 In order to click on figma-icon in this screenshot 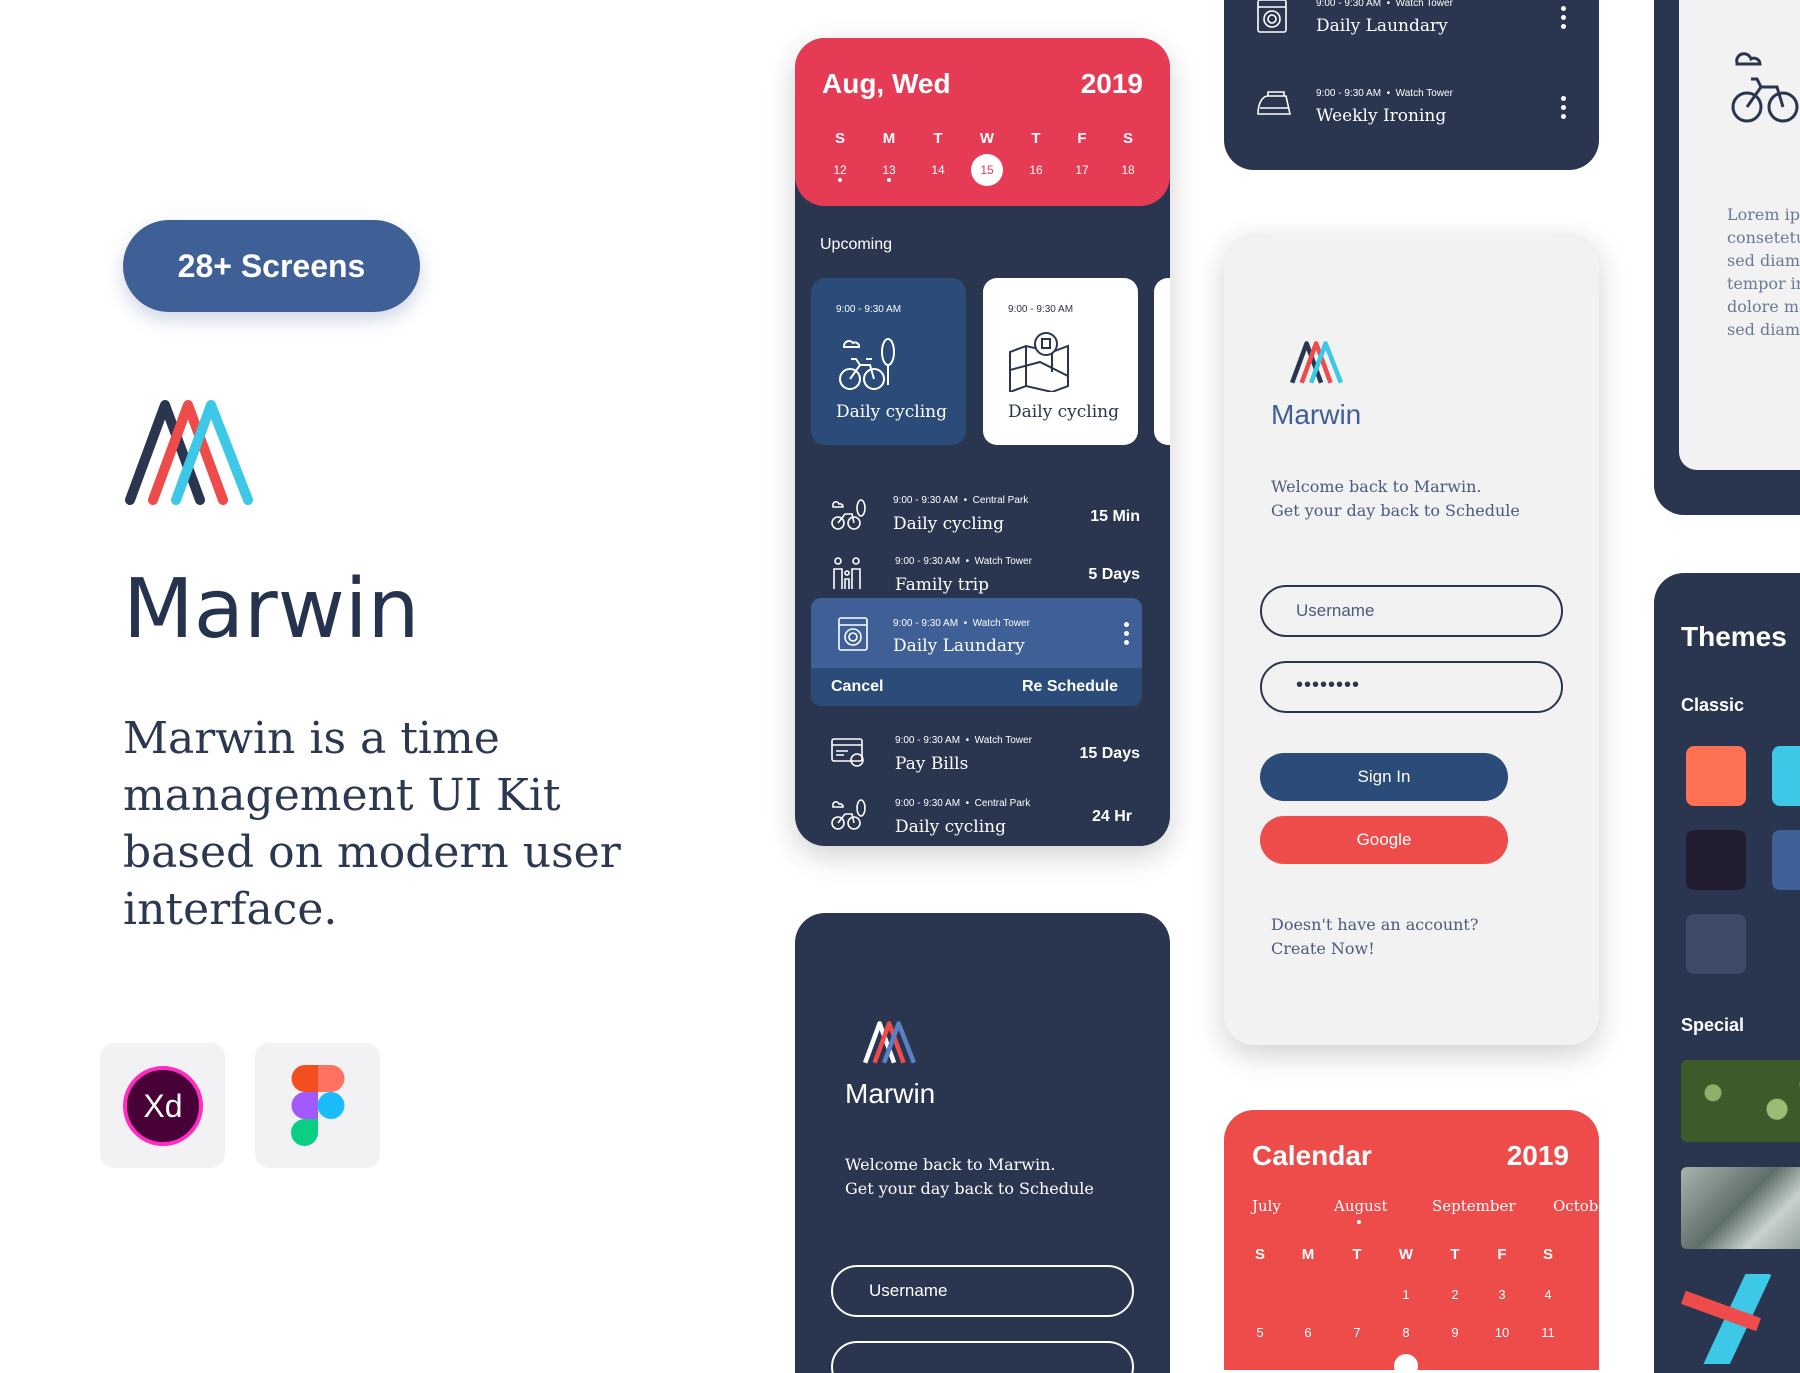, I will do `click(318, 1105)`.